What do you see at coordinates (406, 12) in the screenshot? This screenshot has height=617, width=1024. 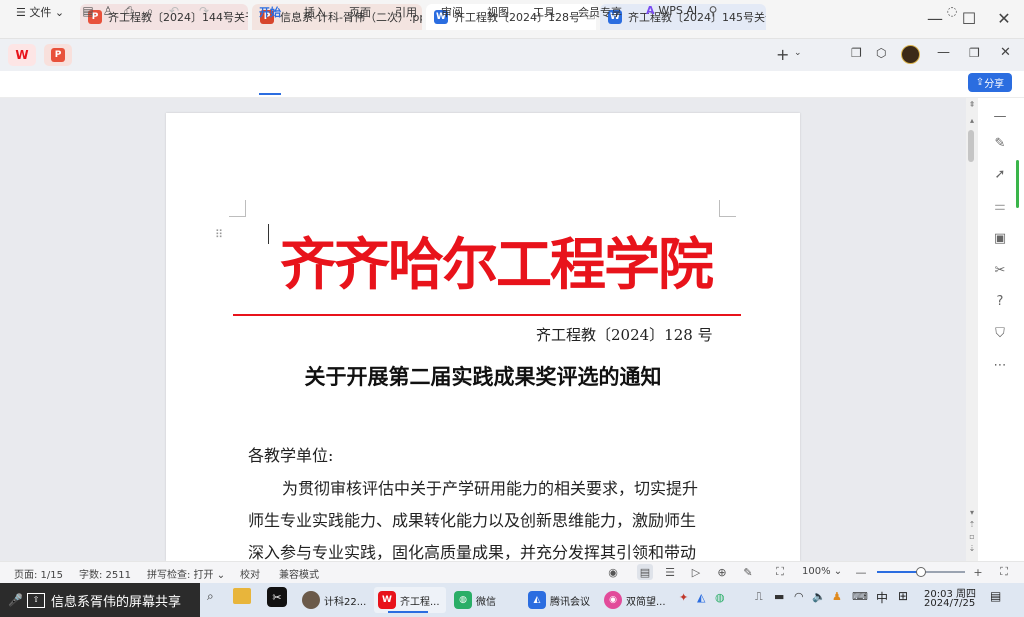 I see `ribbon-tab-reference: 引用` at bounding box center [406, 12].